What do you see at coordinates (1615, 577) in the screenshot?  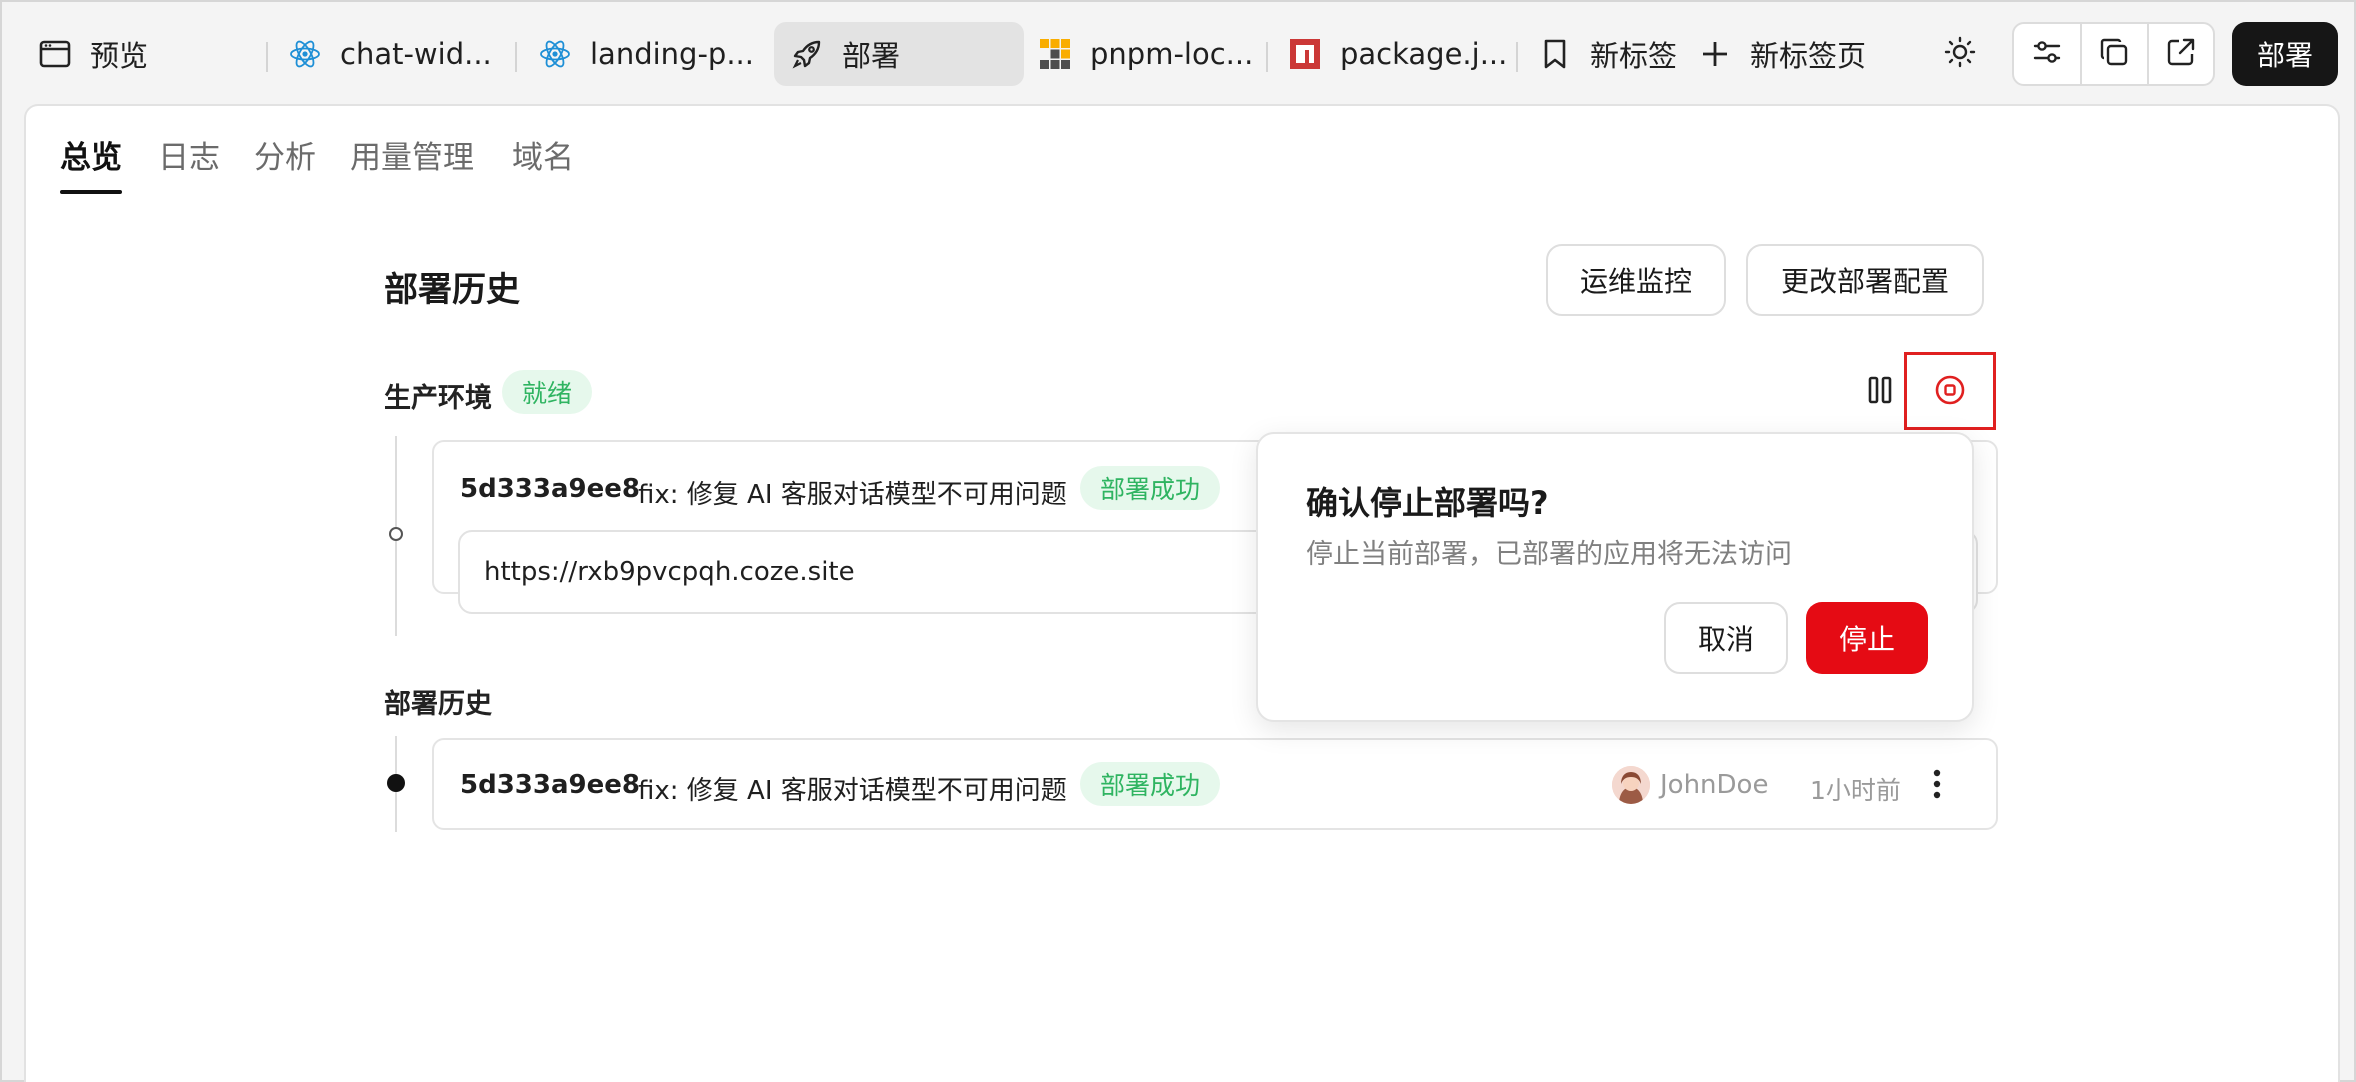 I see `stop-deploy-confirm-popover: 确认停止部署吗? 停止当前部署，已部署的应用将无法访问 取消 停止` at bounding box center [1615, 577].